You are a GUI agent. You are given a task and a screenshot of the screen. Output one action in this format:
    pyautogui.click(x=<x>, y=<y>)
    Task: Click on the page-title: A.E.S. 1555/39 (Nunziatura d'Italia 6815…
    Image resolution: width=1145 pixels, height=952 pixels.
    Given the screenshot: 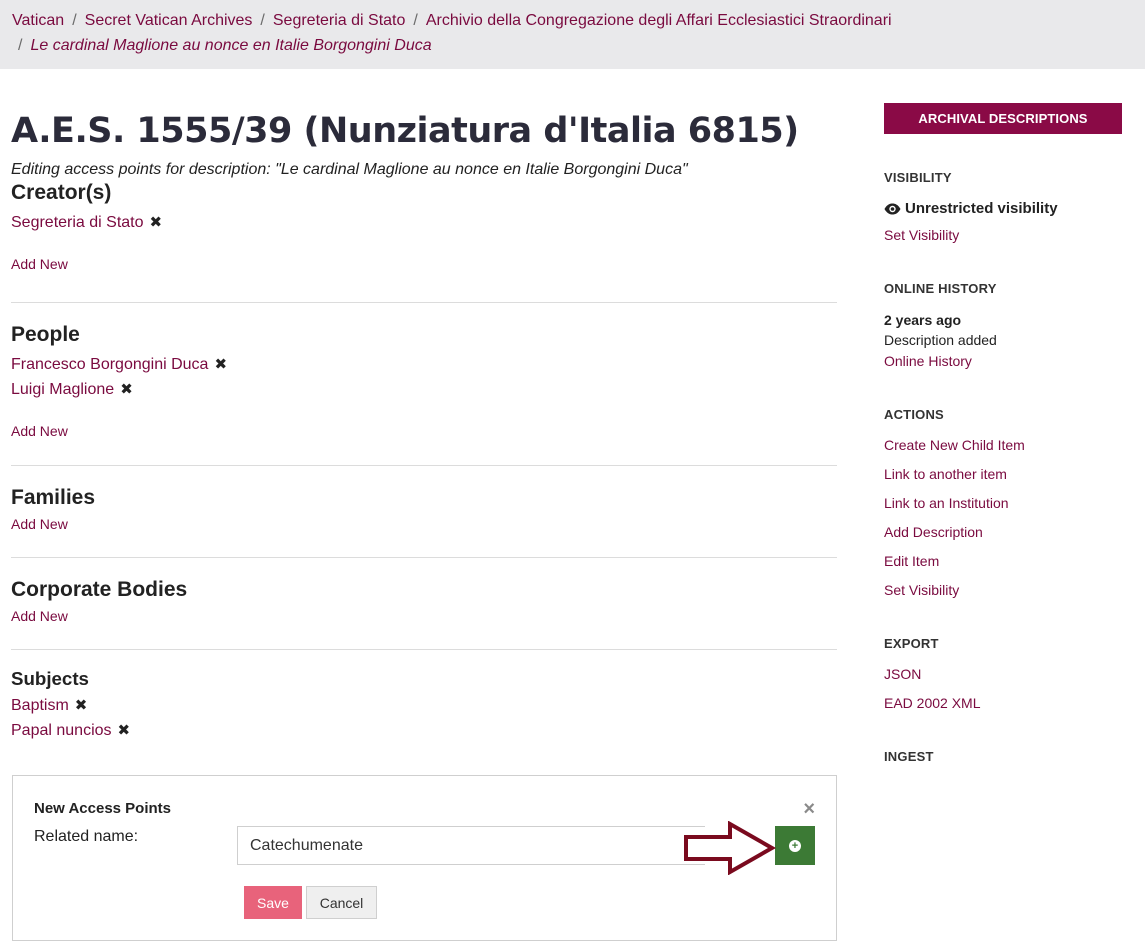 What is the action you would take?
    pyautogui.click(x=405, y=131)
    